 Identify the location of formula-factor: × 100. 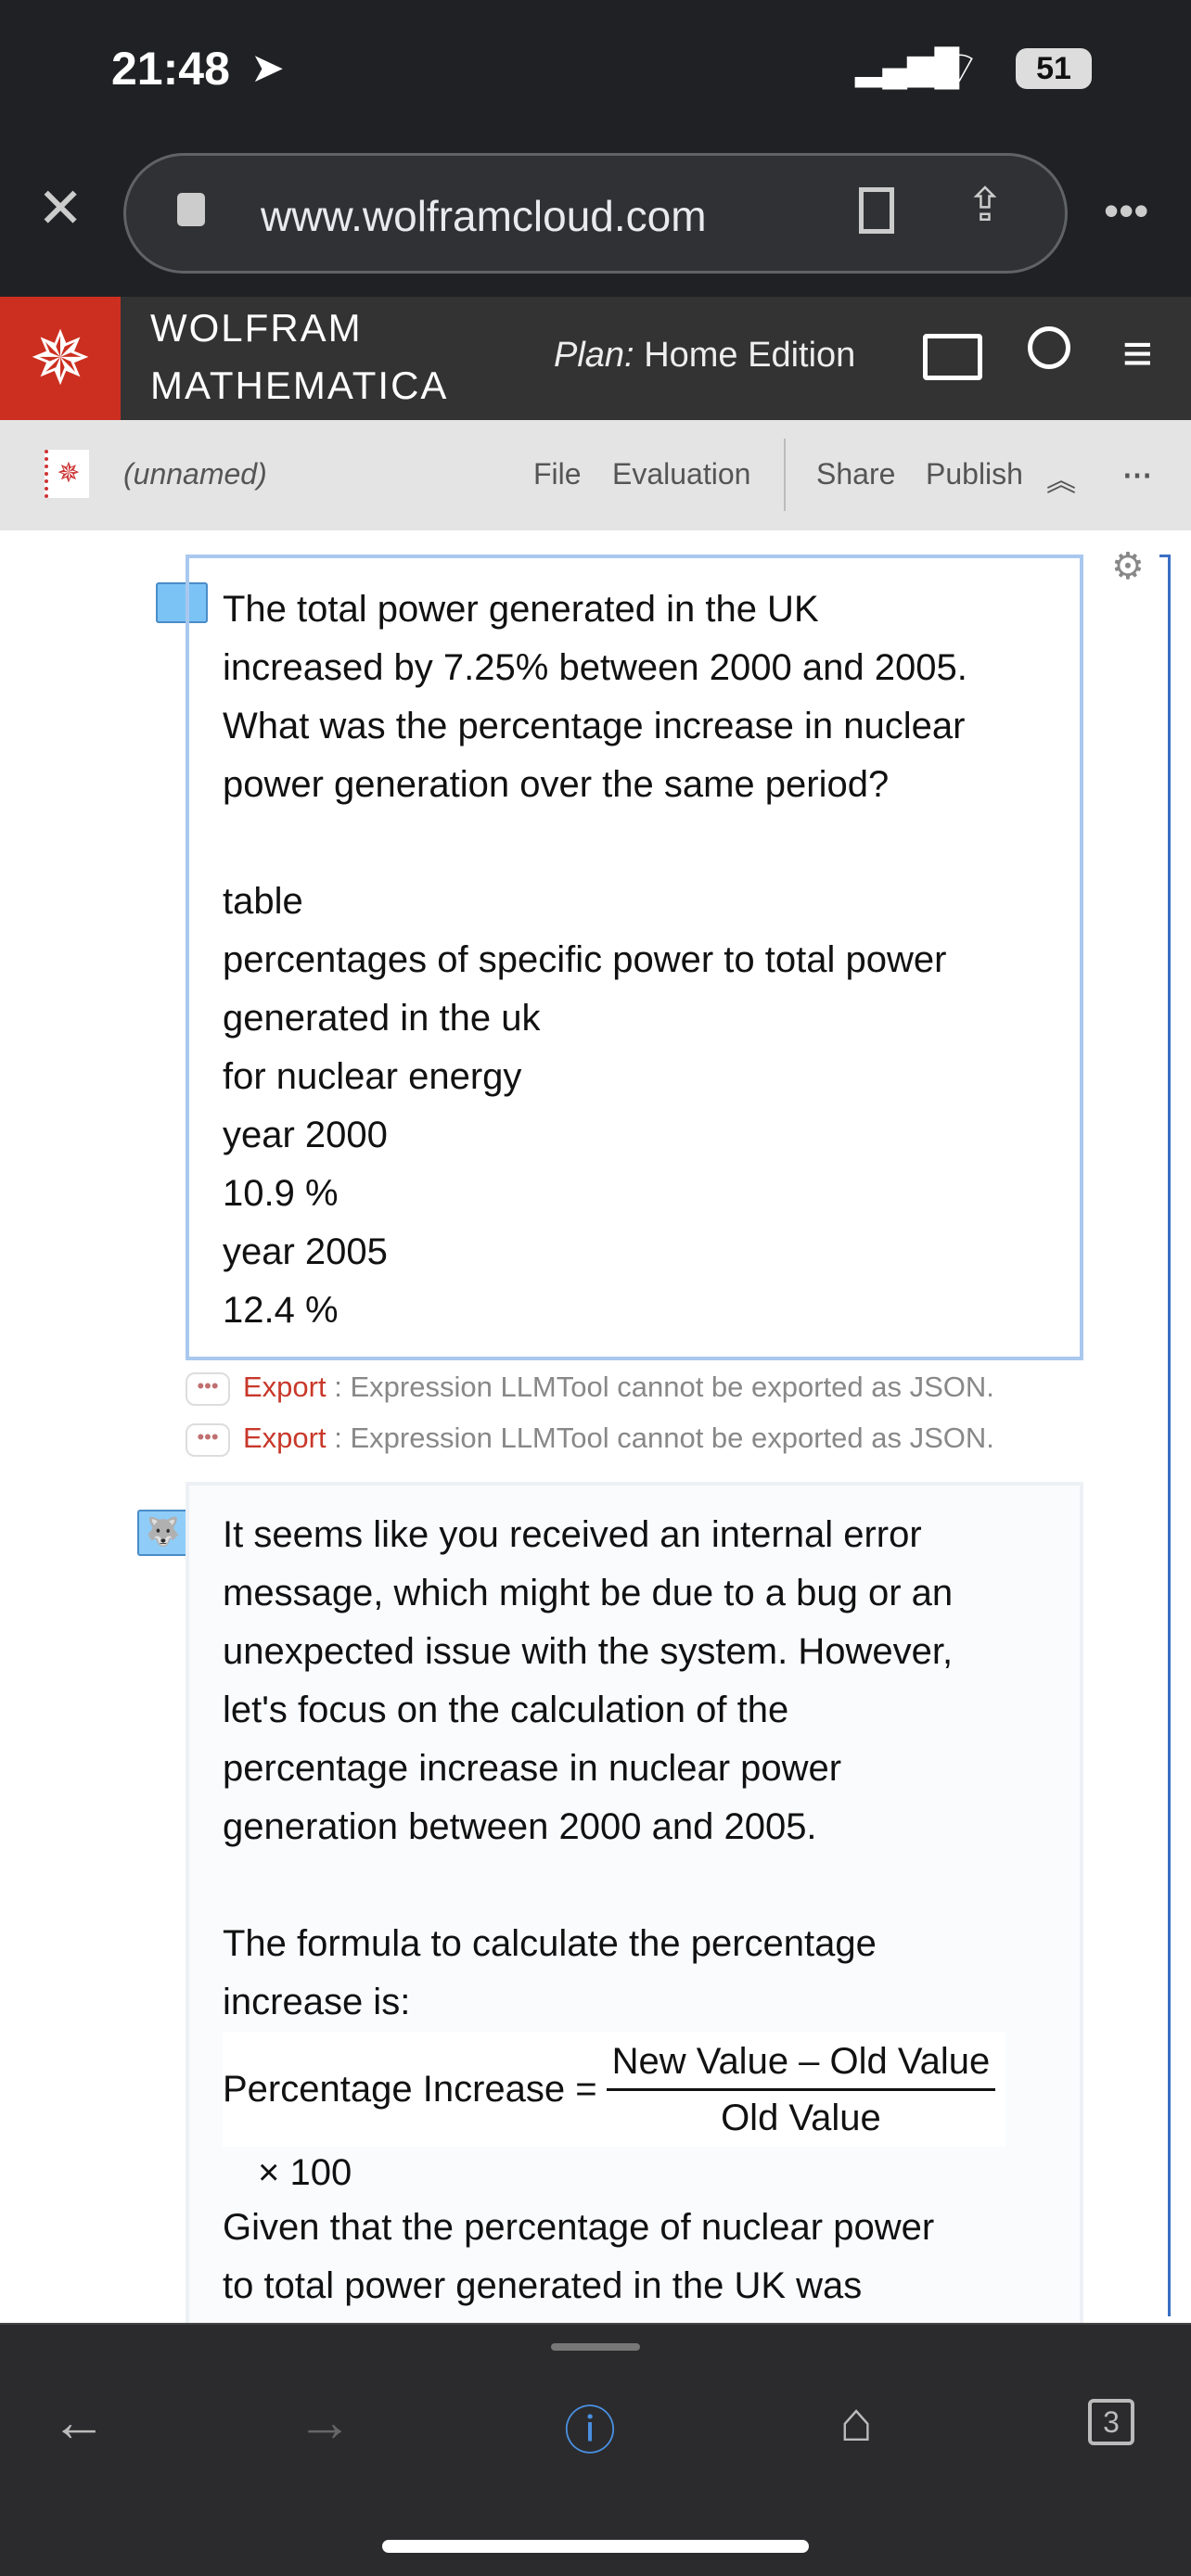
(305, 2172).